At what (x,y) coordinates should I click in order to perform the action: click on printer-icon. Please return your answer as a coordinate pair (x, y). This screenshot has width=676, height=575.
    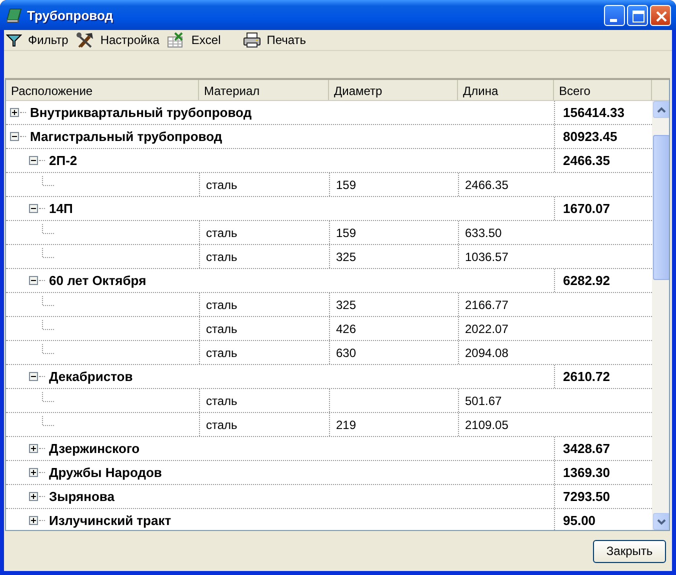
    Looking at the image, I should click on (251, 40).